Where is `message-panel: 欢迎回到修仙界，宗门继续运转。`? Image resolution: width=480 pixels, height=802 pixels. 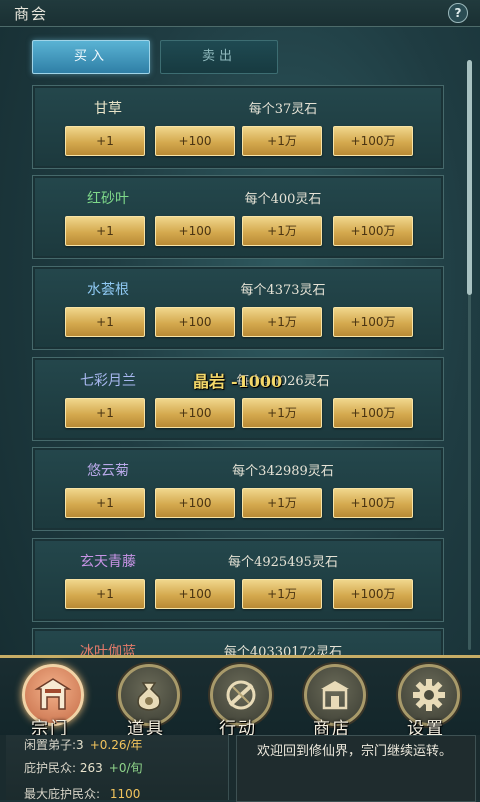
message-panel: 欢迎回到修仙界，宗门继续运转。 is located at coordinates (356, 768).